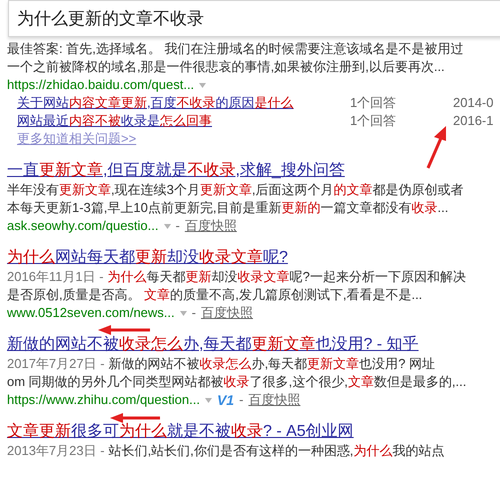 This screenshot has height=496, width=500. What do you see at coordinates (254, 18) in the screenshot?
I see `search-field: 为什么更新的文章不收录` at bounding box center [254, 18].